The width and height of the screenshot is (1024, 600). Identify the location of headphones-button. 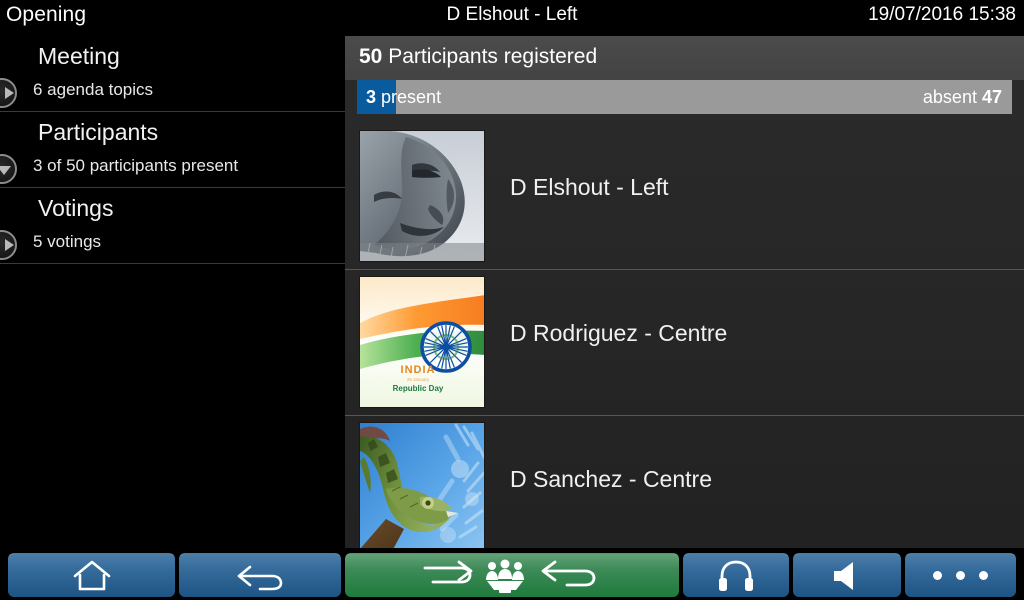
(736, 575).